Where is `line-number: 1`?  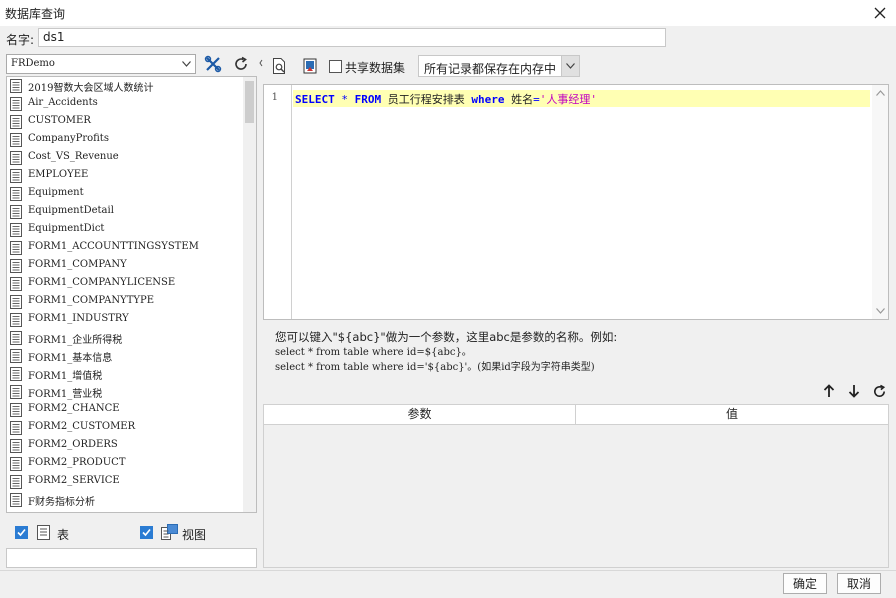
line-number: 1 is located at coordinates (274, 97).